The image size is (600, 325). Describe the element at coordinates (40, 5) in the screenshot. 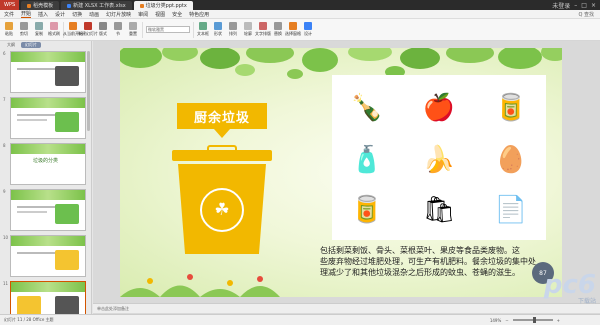

I see `tab-doc-template: 稻壳模板` at that location.